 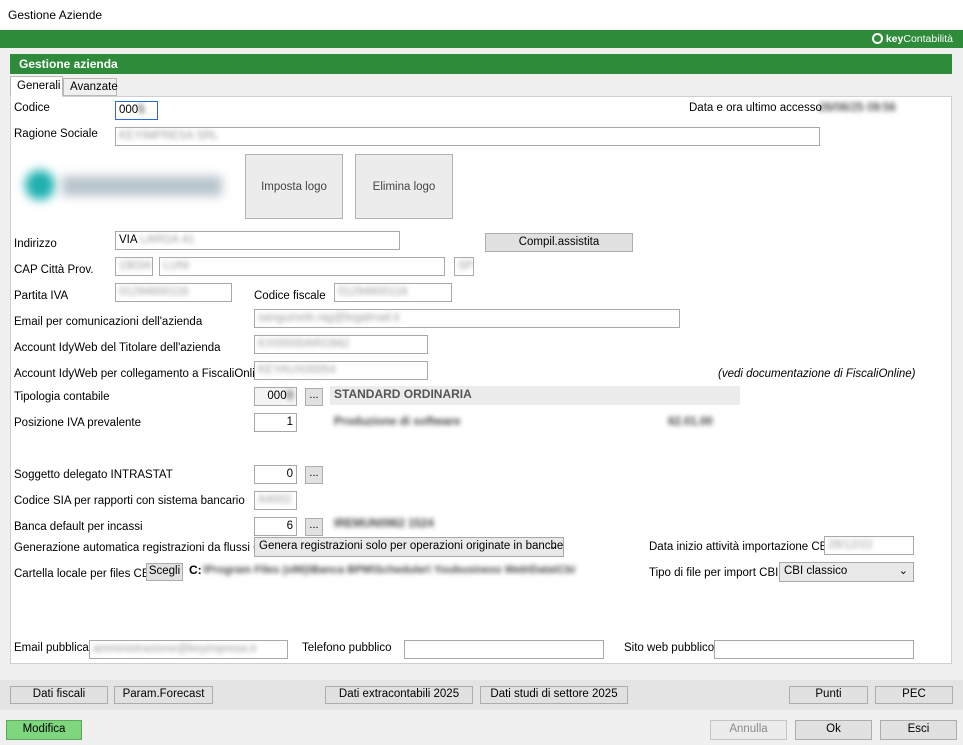 I want to click on account-titolare-input: KX00000ARG942, so click(x=341, y=344).